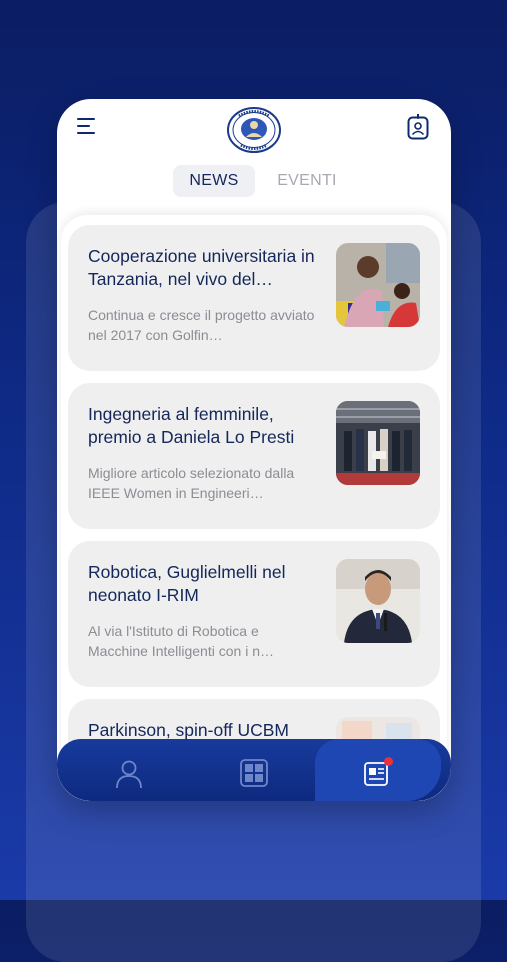  I want to click on user-profile-icon, so click(129, 774).